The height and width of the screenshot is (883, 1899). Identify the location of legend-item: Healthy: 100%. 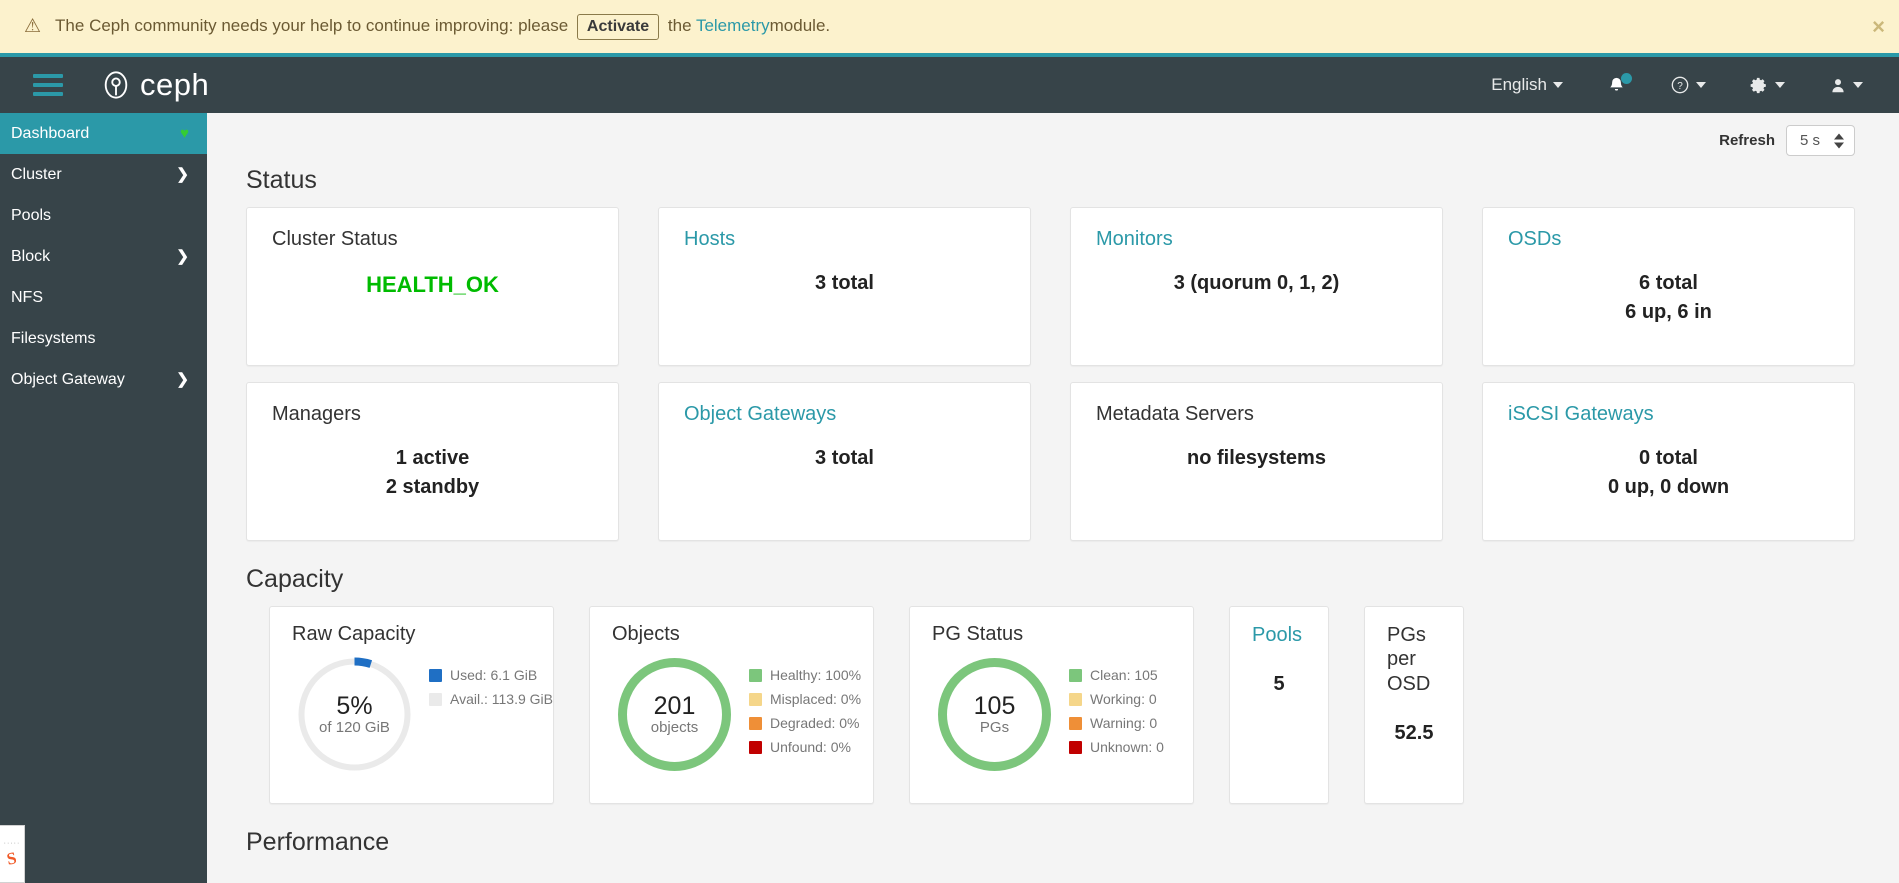
(805, 675).